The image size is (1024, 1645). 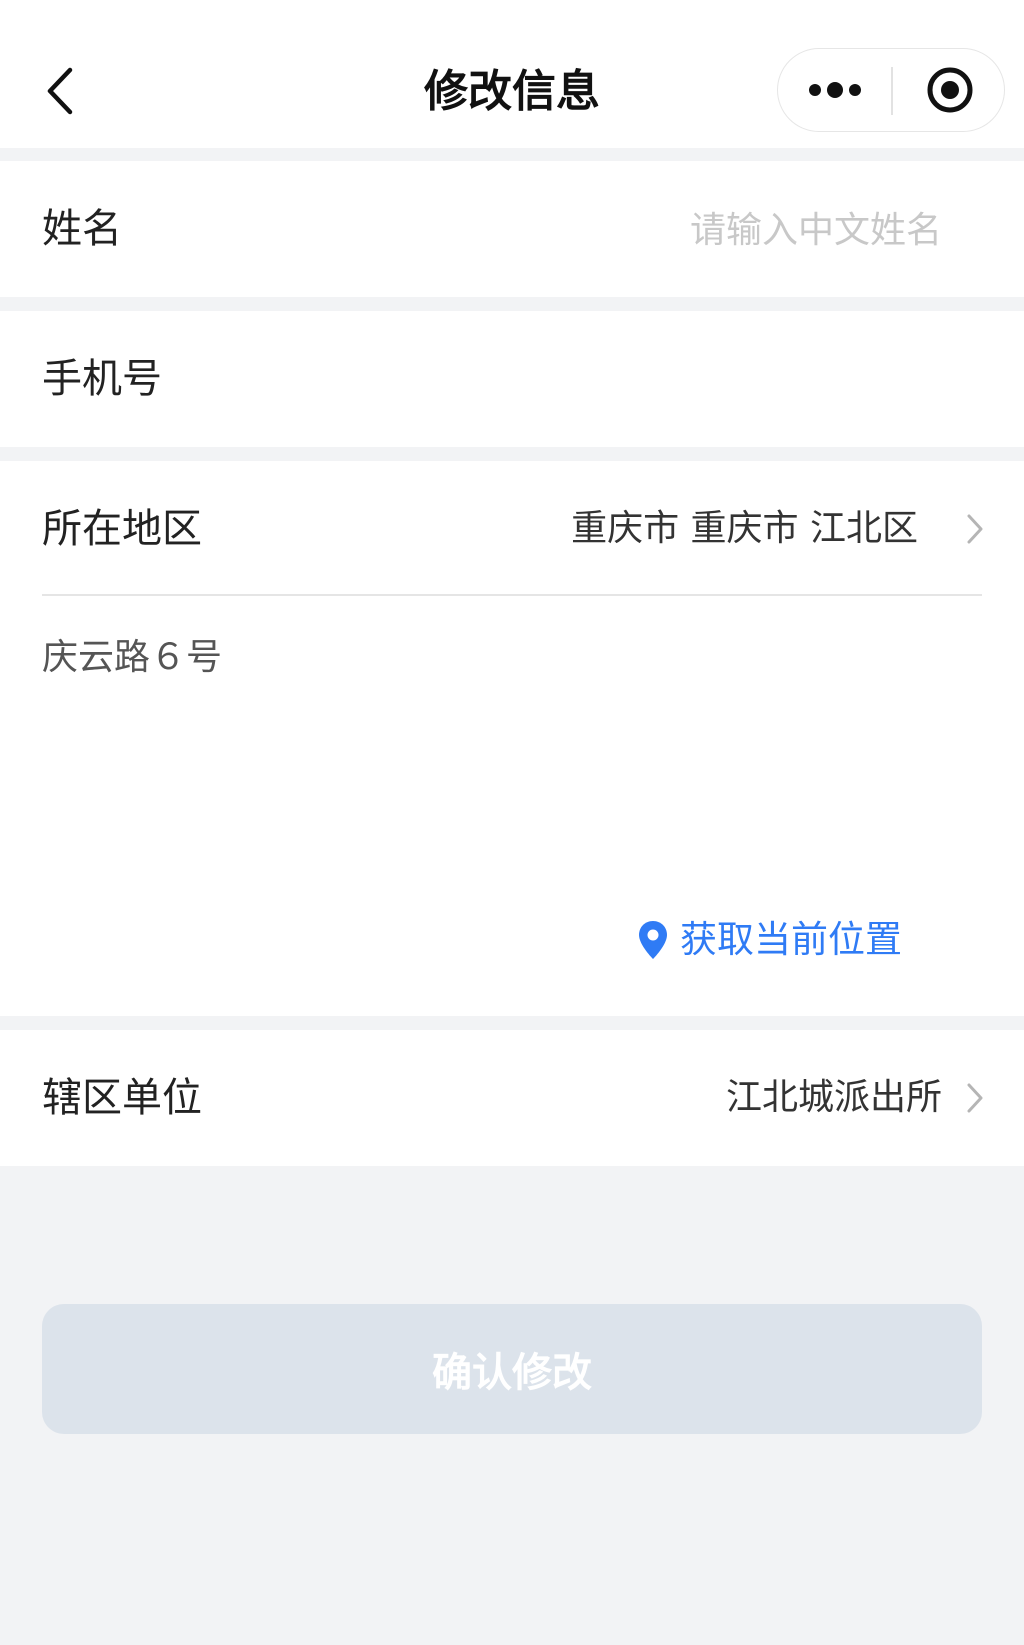 I want to click on unit-value: 江北城派出所, so click(x=833, y=1097).